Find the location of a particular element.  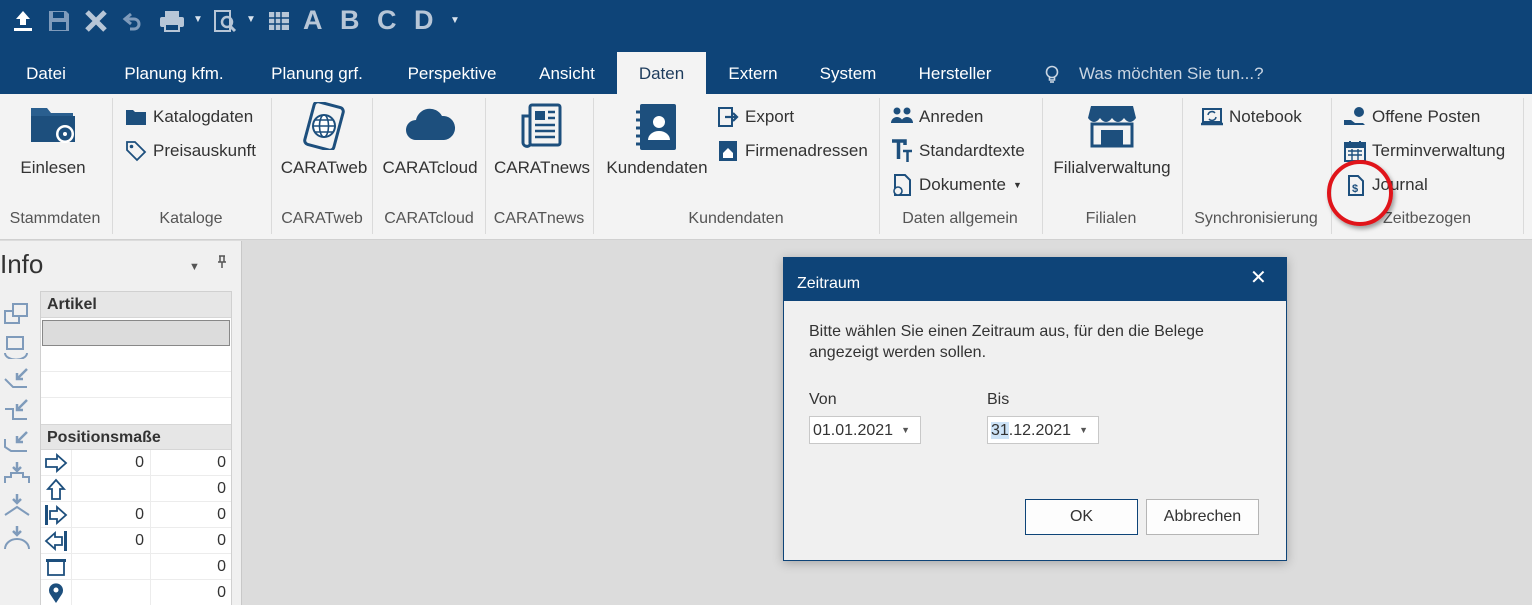

group-label-zeitbezogen: Zeitbezogen is located at coordinates (1427, 218).